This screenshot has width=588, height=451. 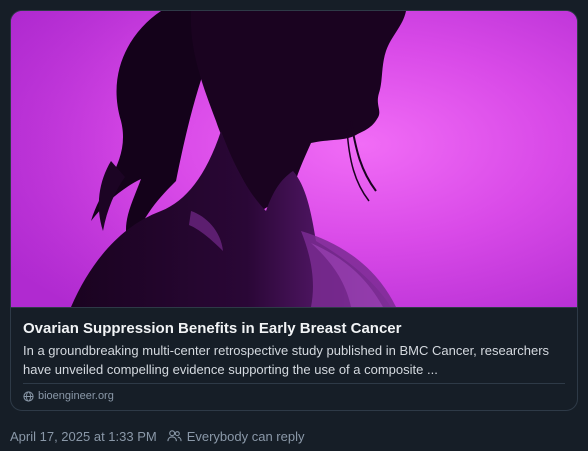 What do you see at coordinates (174, 436) in the screenshot?
I see `people-icon` at bounding box center [174, 436].